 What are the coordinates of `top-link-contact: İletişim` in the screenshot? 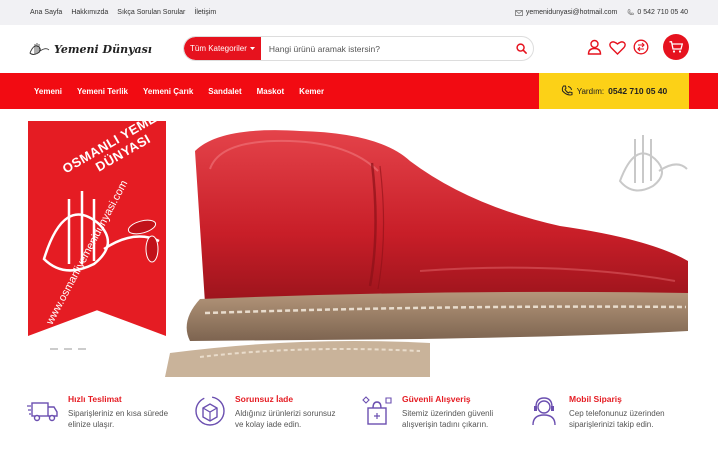 It's located at (205, 12).